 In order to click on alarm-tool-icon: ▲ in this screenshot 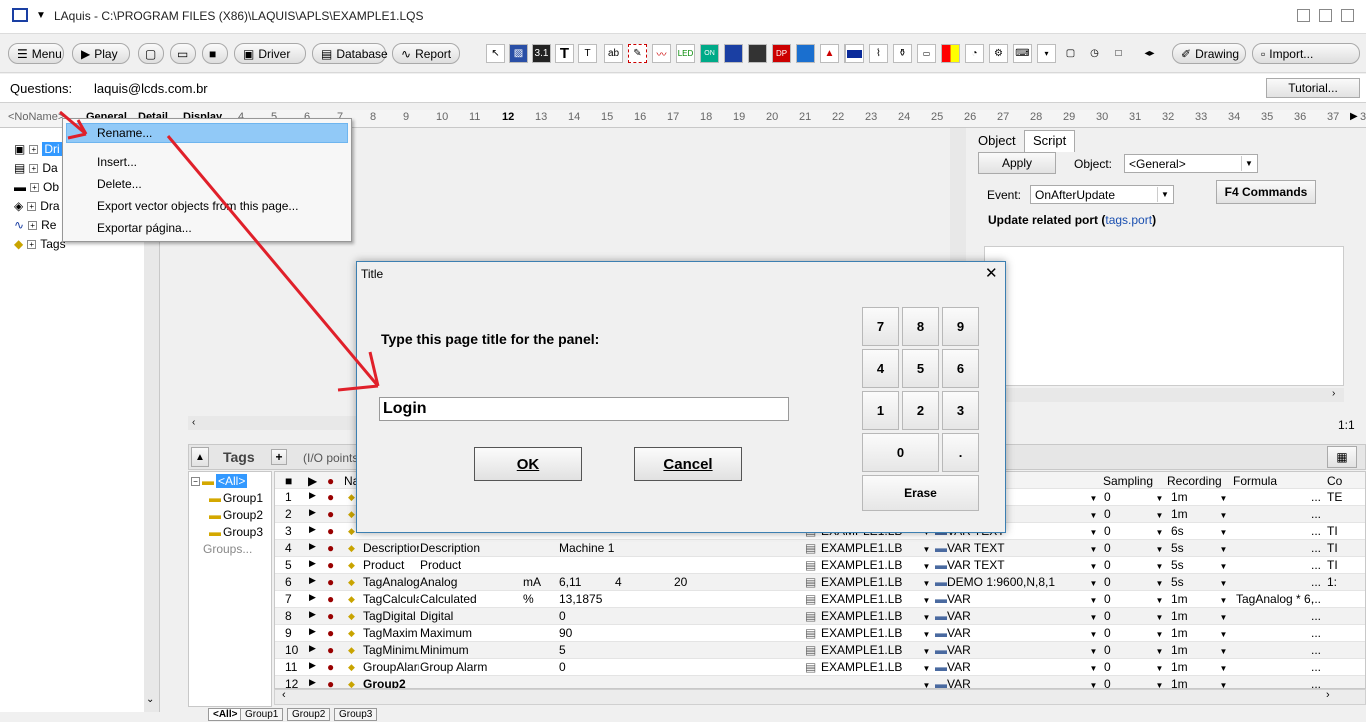, I will do `click(829, 53)`.